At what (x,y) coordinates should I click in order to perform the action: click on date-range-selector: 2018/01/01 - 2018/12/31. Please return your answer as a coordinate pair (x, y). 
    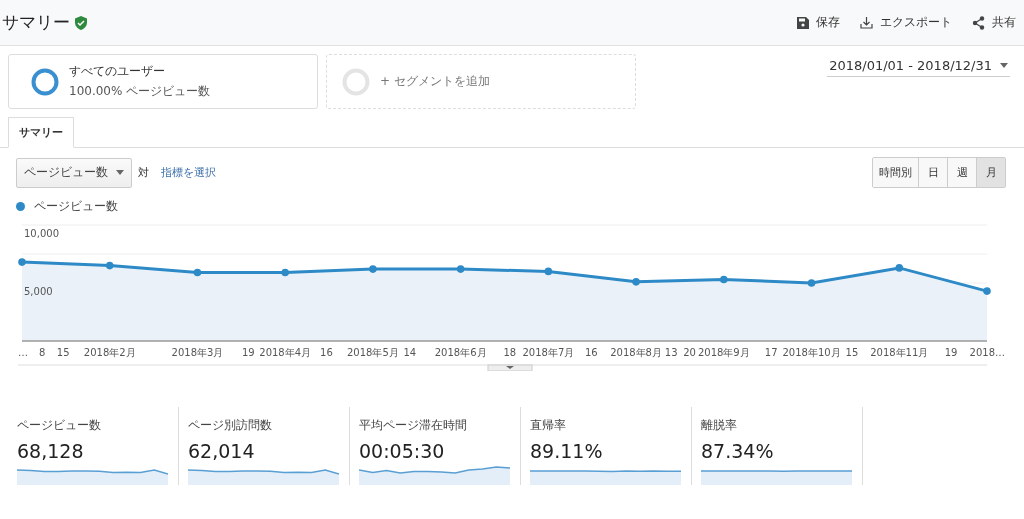
    Looking at the image, I should click on (918, 67).